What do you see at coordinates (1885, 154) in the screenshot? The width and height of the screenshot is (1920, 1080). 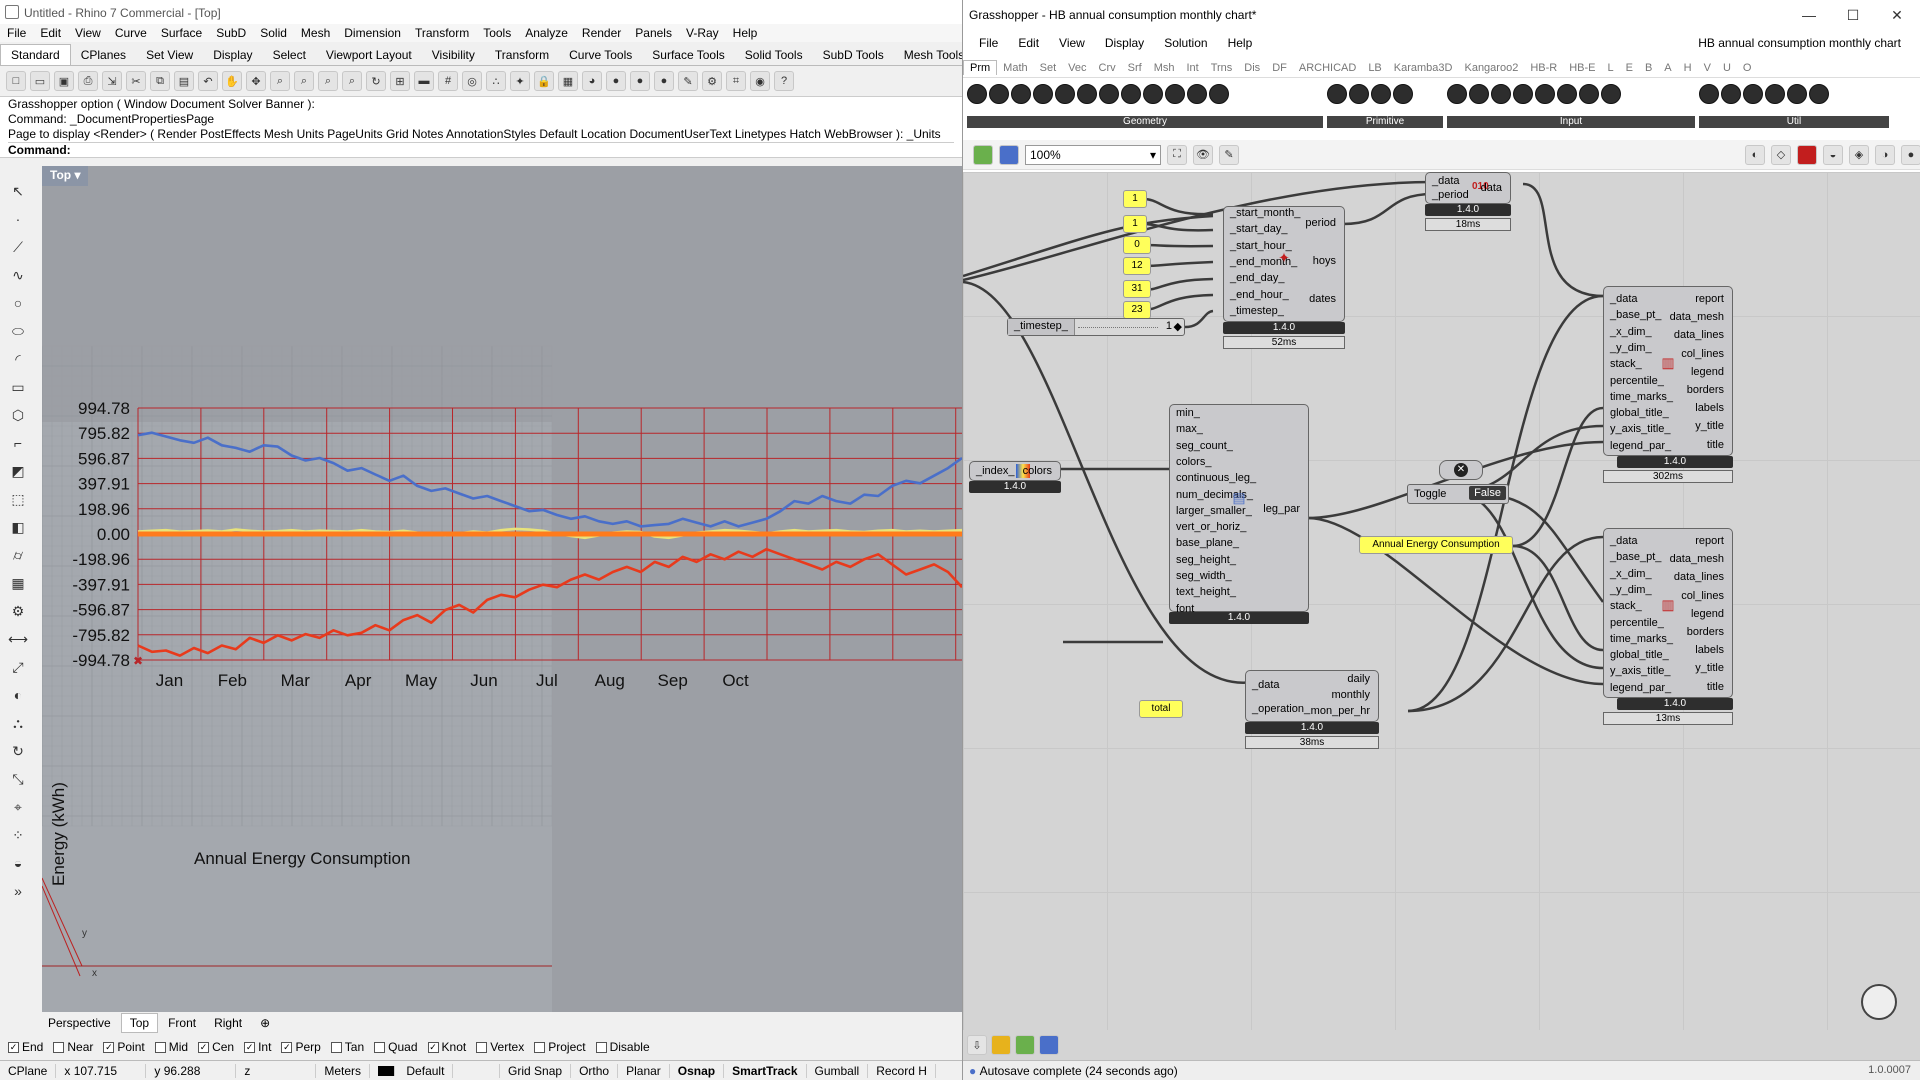 I see `shaded-preview-icon: ◑` at bounding box center [1885, 154].